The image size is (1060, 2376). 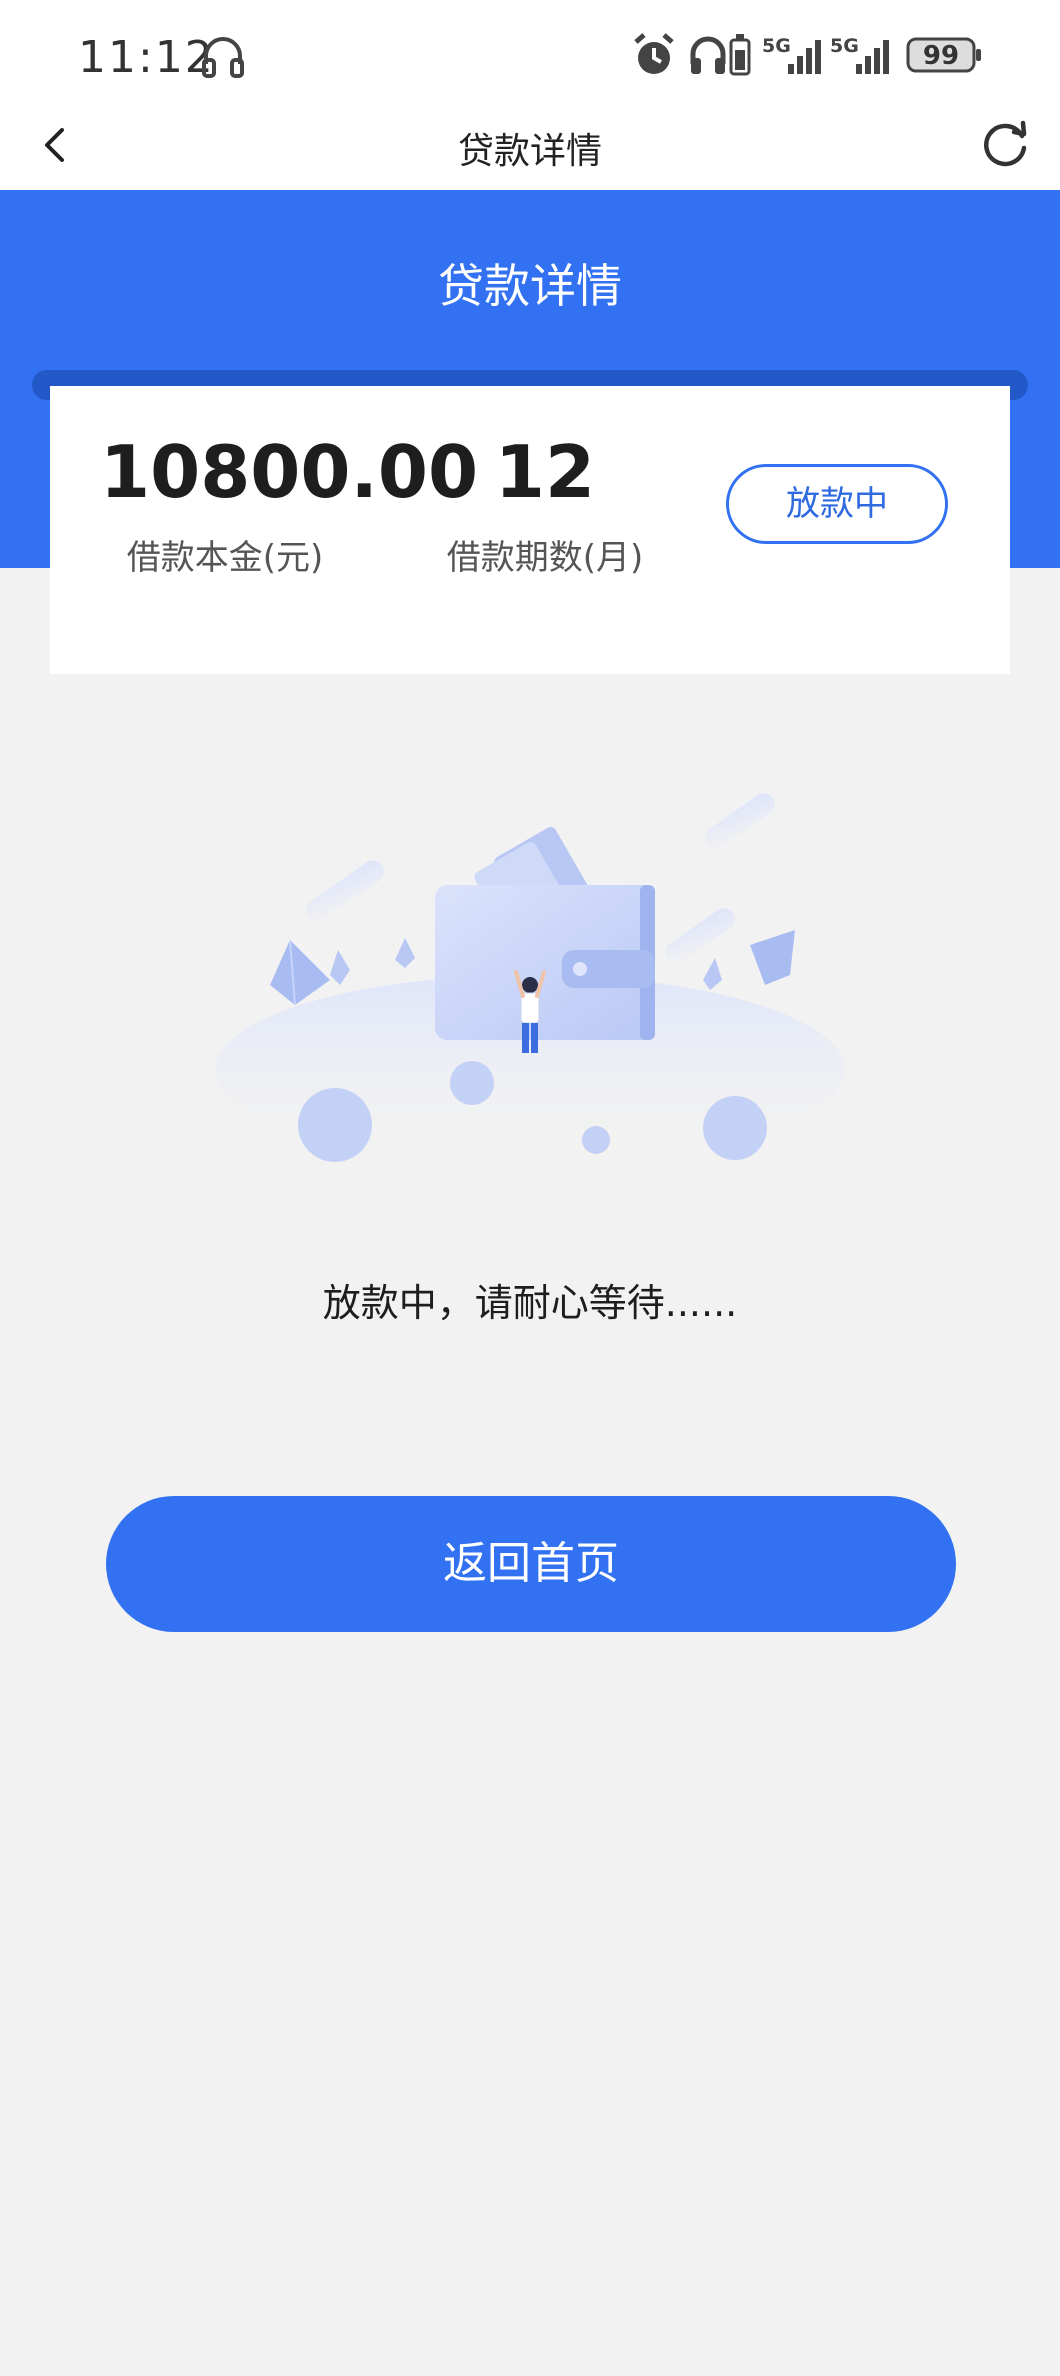 What do you see at coordinates (223, 57) in the screenshot?
I see `headphone-icon` at bounding box center [223, 57].